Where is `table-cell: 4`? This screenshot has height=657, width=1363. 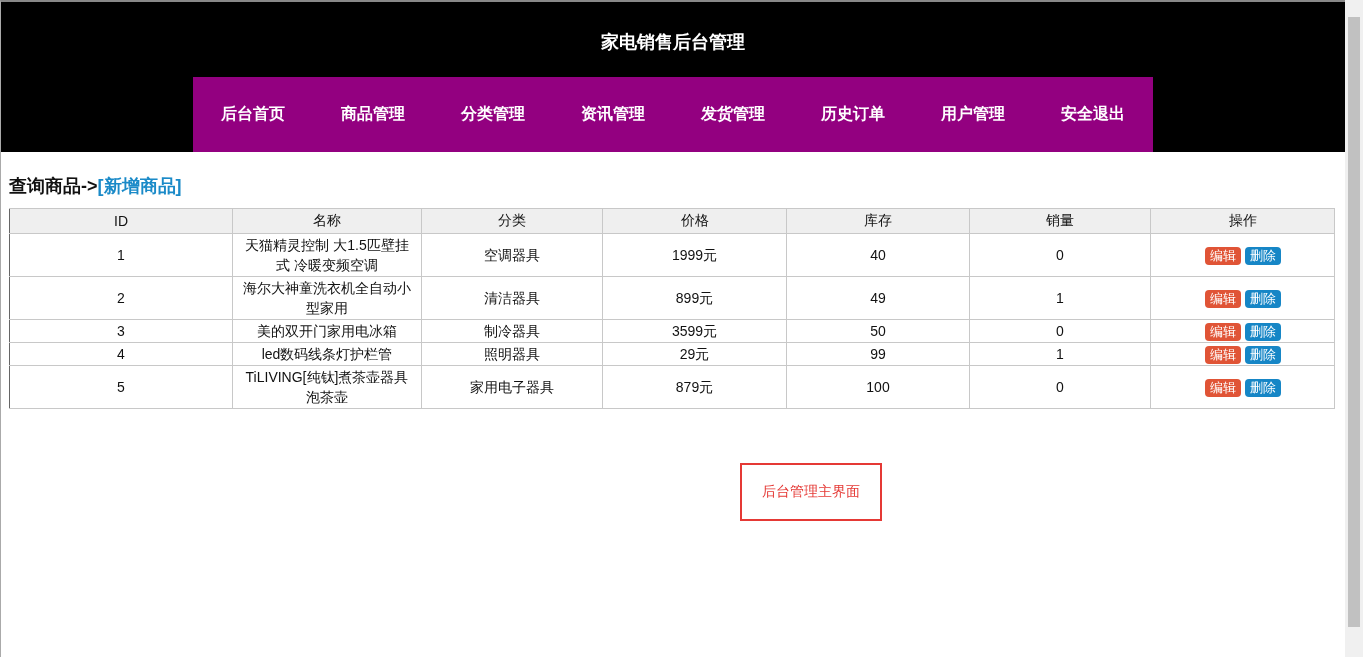 table-cell: 4 is located at coordinates (121, 354).